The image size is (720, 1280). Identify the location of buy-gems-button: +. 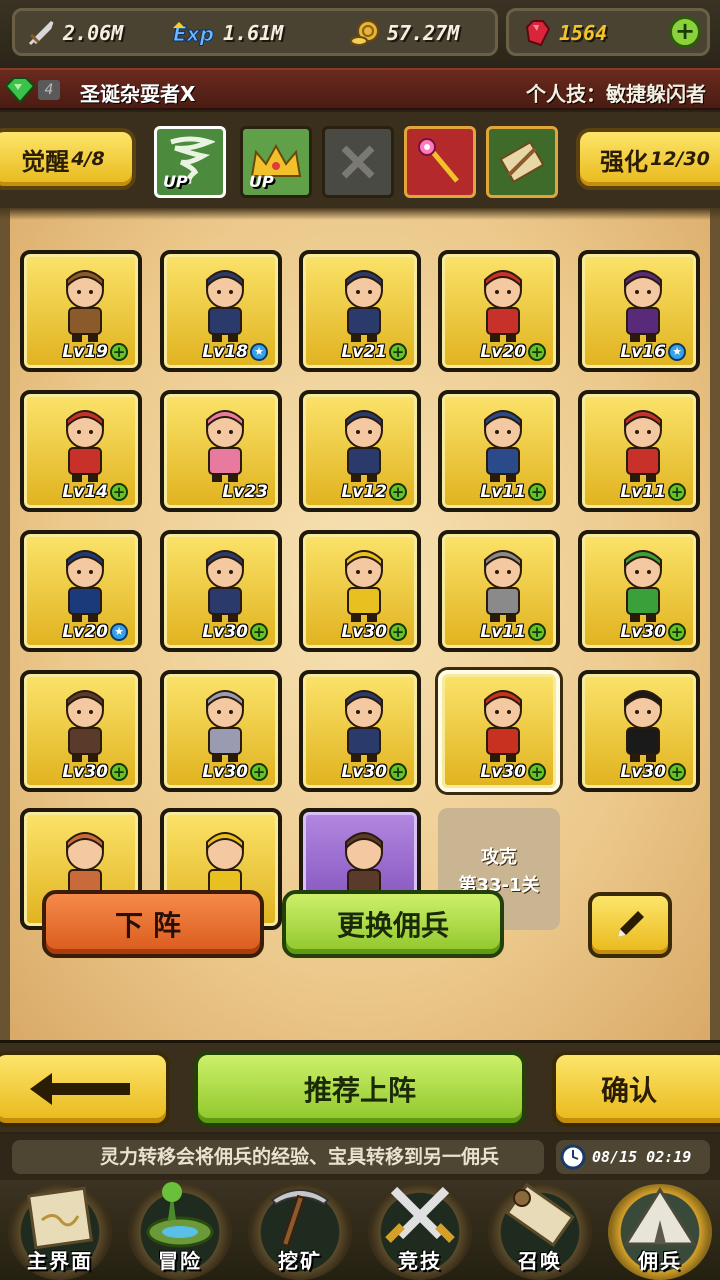
(685, 32).